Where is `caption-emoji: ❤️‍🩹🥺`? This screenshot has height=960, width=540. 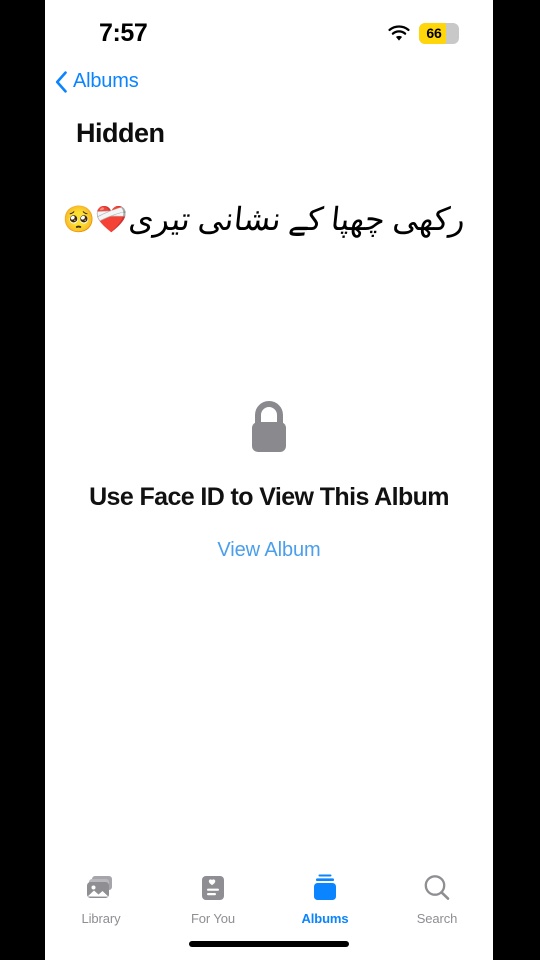
caption-emoji: ❤️‍🩹🥺 is located at coordinates (95, 219).